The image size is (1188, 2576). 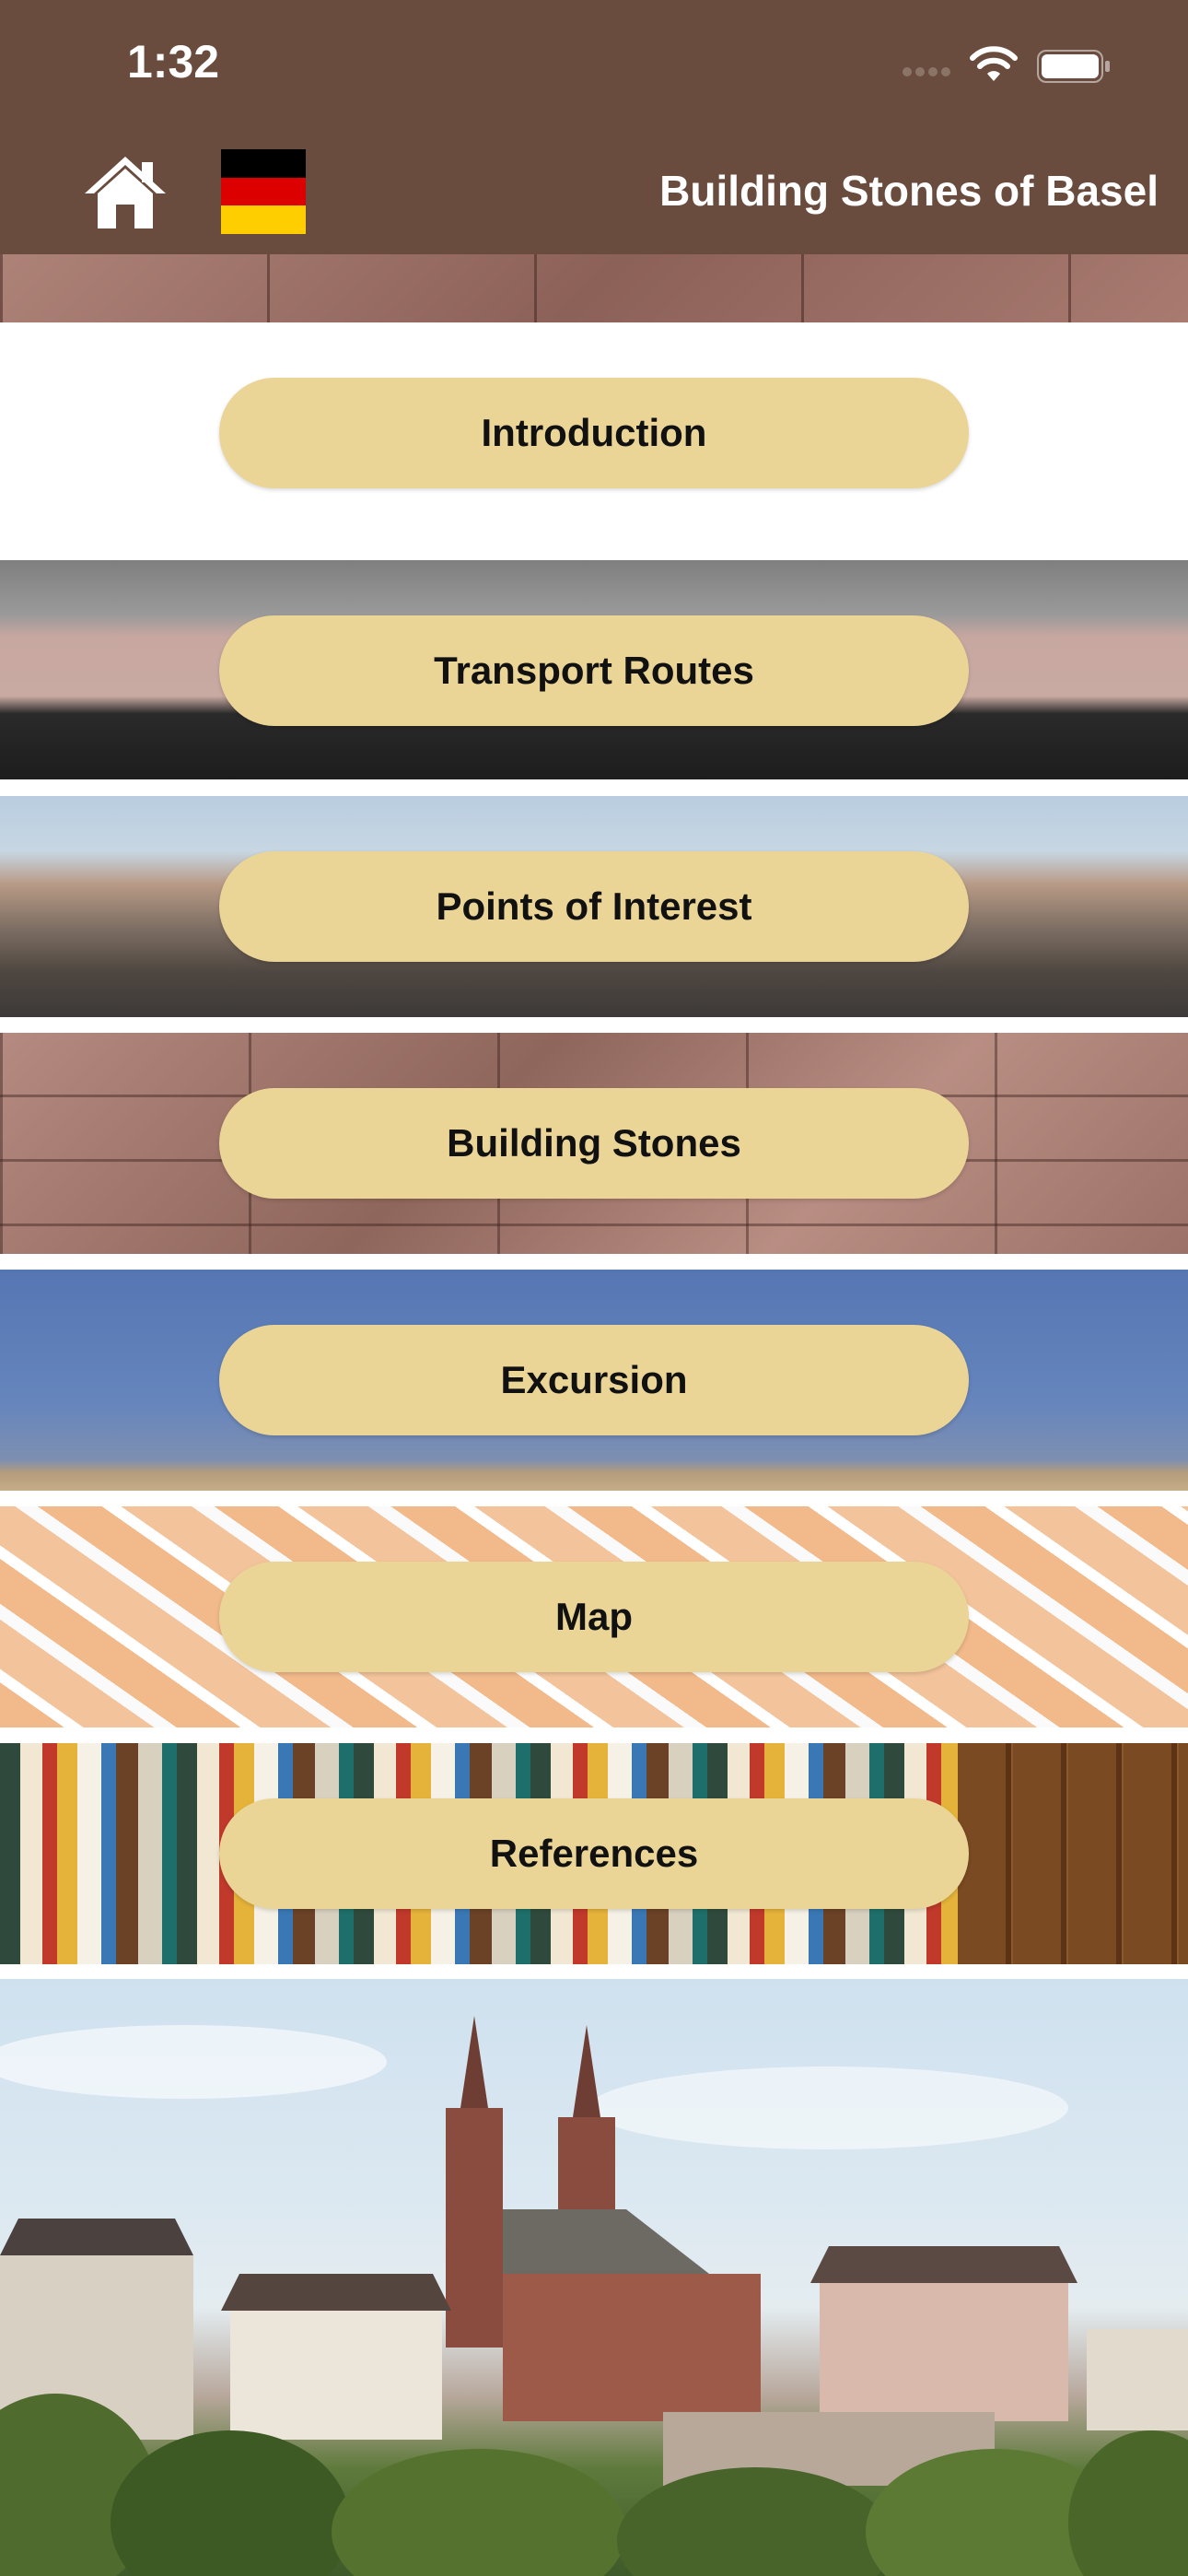 I want to click on cellular-signal-icon, so click(x=928, y=72).